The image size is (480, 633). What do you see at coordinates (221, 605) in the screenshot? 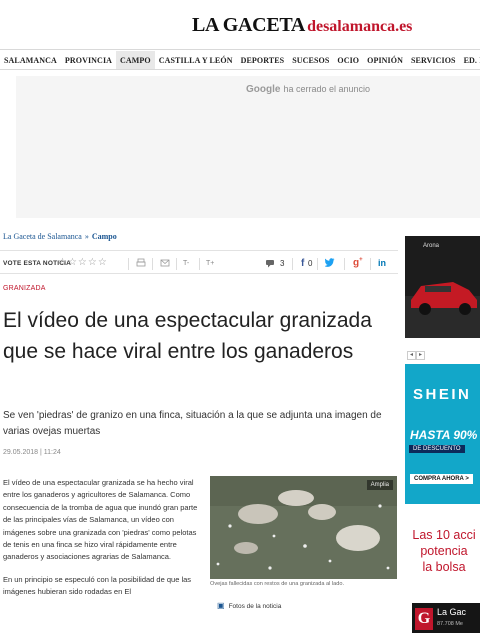
I see `camera-icon: ▣` at bounding box center [221, 605].